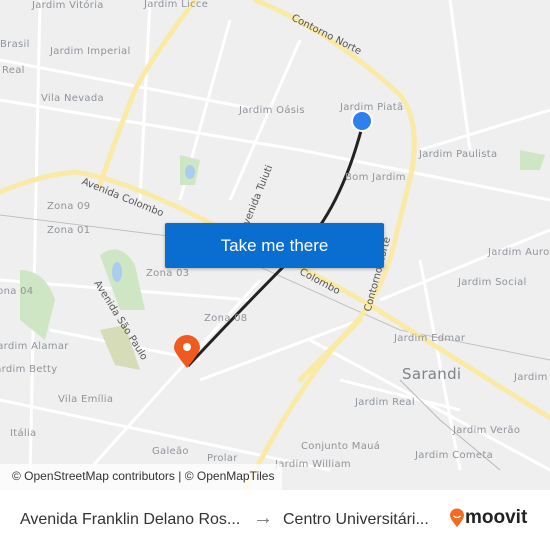 The width and height of the screenshot is (550, 550). Describe the element at coordinates (457, 517) in the screenshot. I see `moovit-pin-icon` at that location.